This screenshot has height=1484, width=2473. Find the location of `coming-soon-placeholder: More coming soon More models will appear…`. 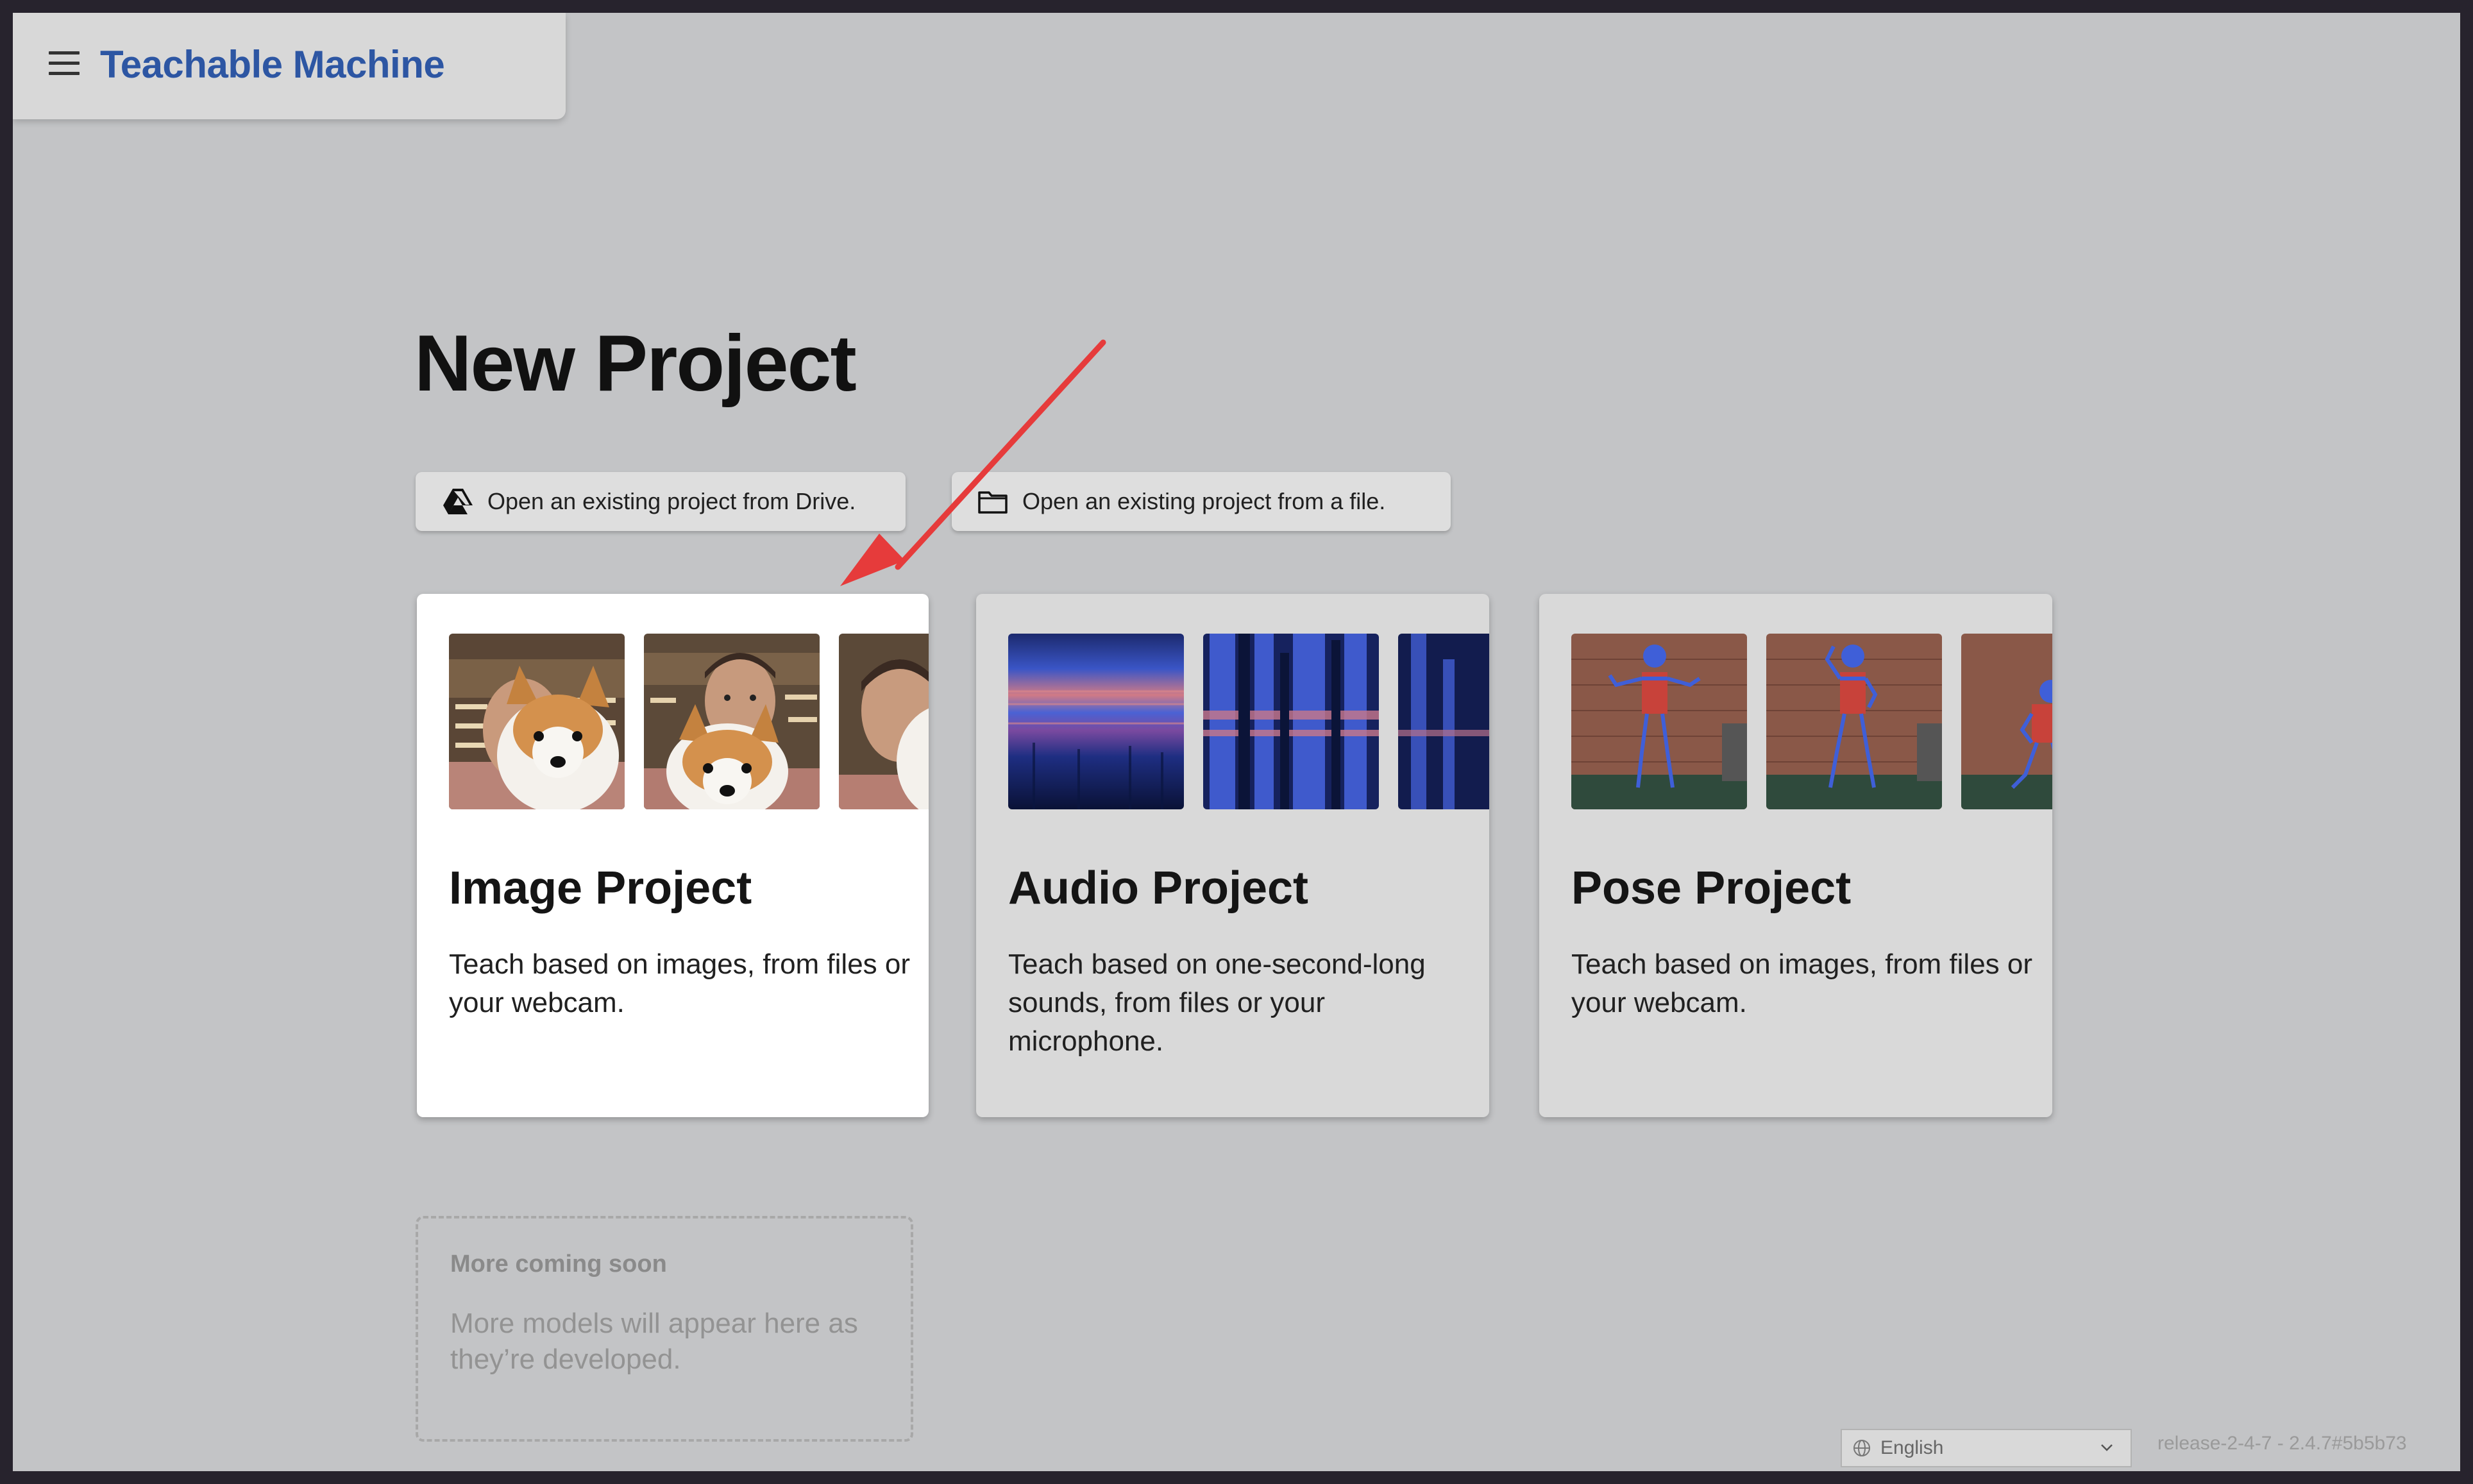

coming-soon-placeholder: More coming soon More models will appear… is located at coordinates (664, 1329).